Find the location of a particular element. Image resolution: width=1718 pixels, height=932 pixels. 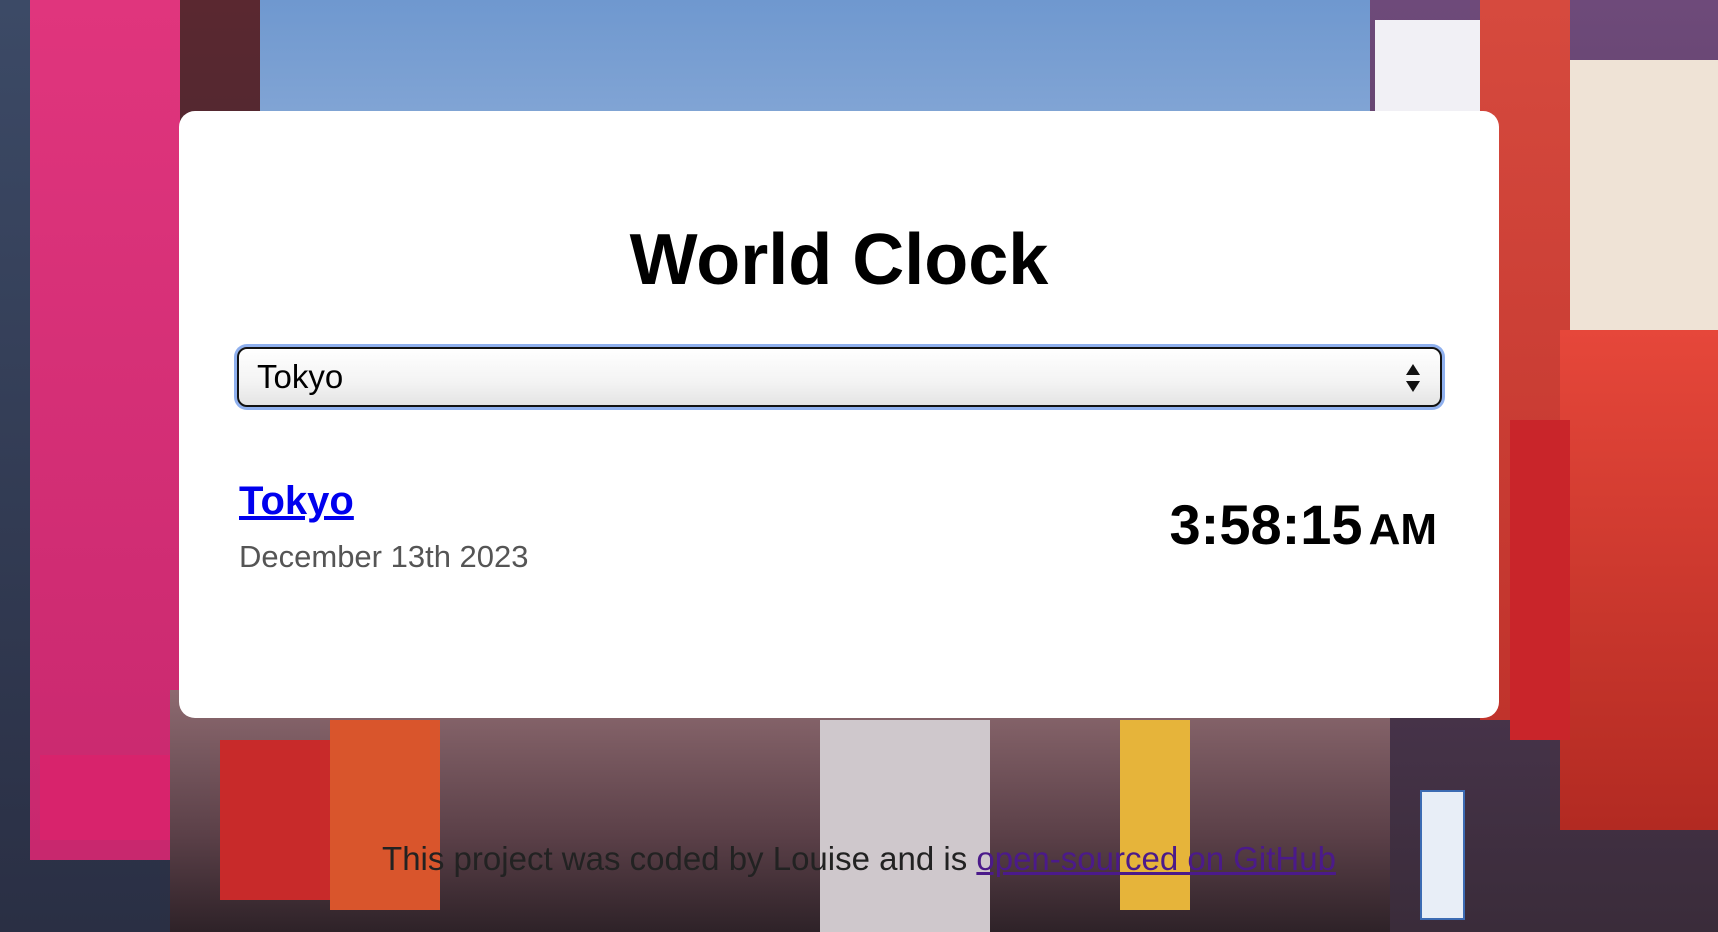

city-select-value: Tokyo is located at coordinates (300, 376).